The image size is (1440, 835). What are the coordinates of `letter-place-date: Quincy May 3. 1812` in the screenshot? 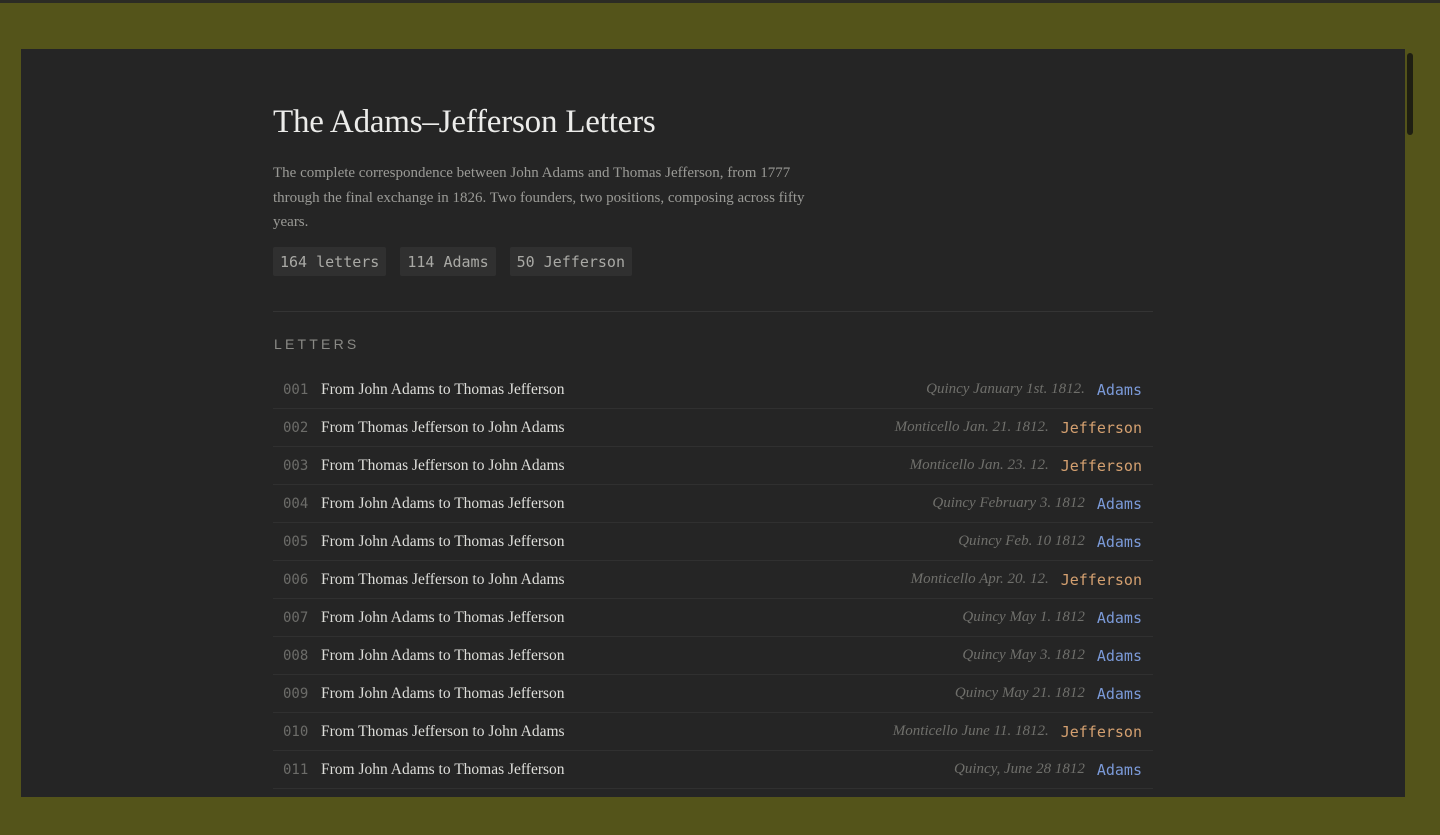 It's located at (1023, 655).